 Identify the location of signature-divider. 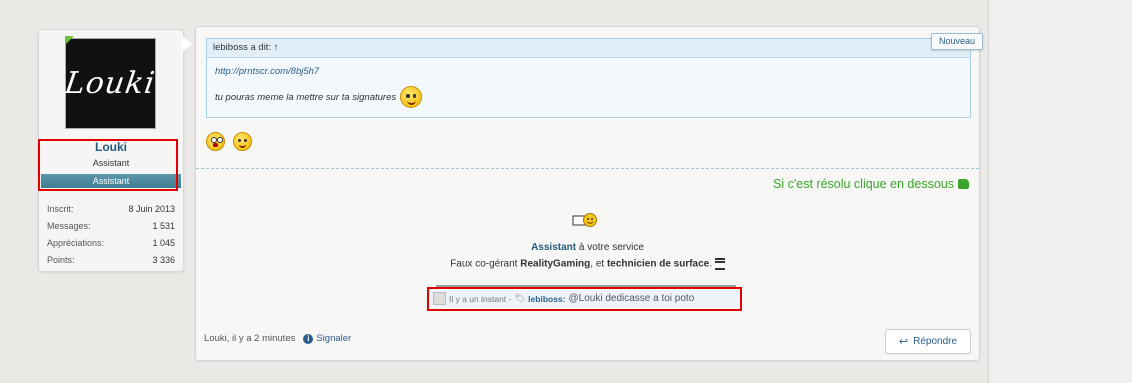
(587, 168).